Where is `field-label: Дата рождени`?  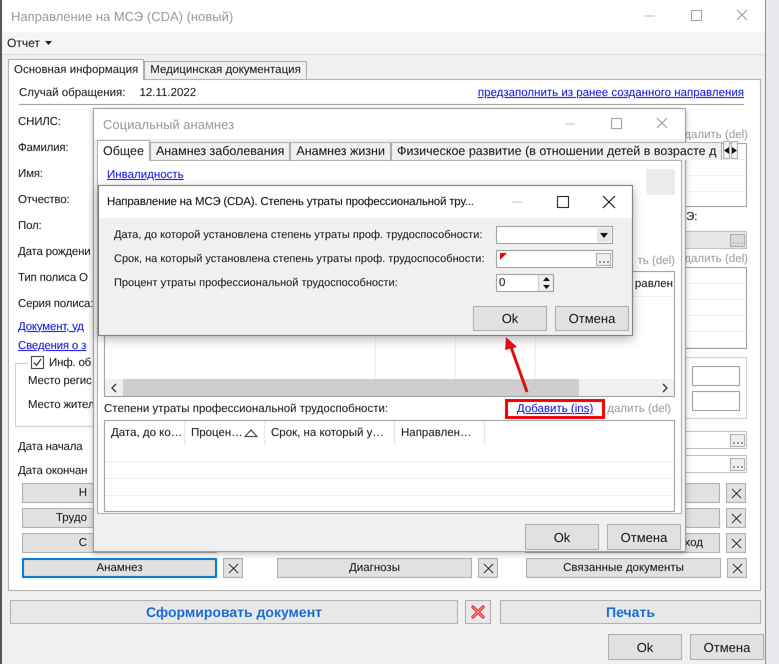
field-label: Дата рождени is located at coordinates (54, 252).